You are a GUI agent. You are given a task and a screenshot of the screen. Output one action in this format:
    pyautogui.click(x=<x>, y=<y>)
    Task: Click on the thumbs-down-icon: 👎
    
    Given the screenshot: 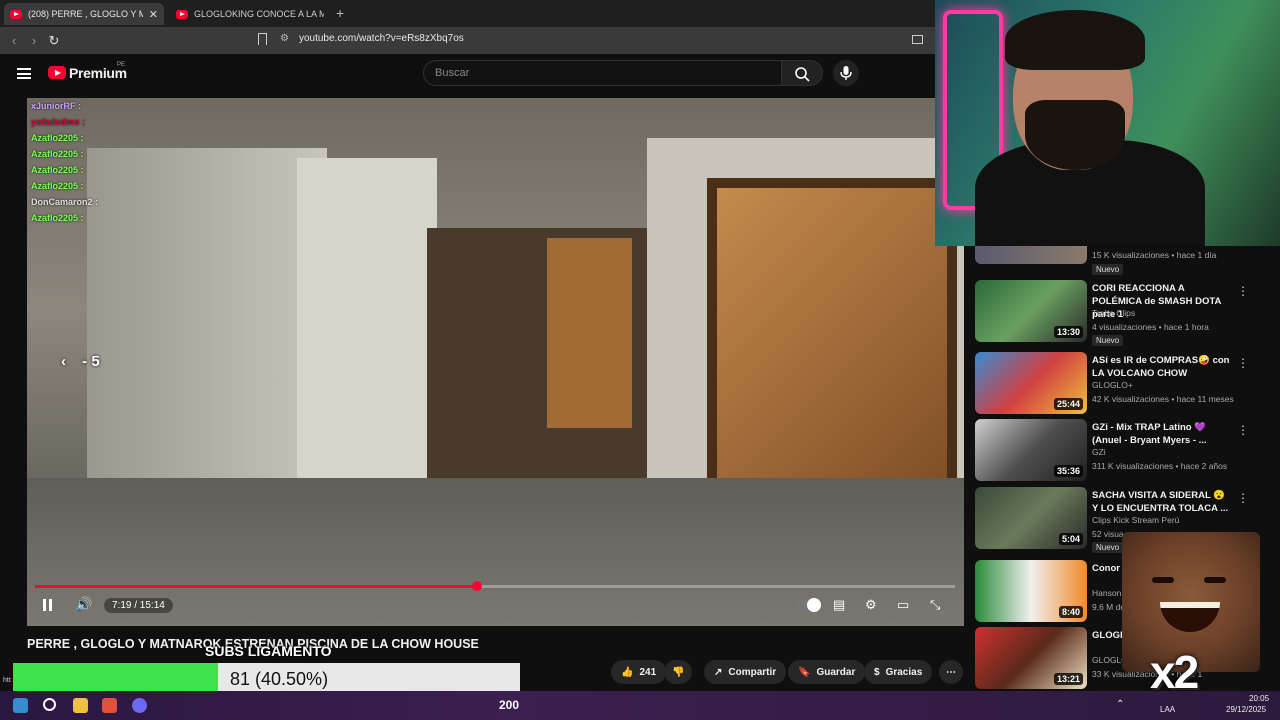 What is the action you would take?
    pyautogui.click(x=678, y=672)
    